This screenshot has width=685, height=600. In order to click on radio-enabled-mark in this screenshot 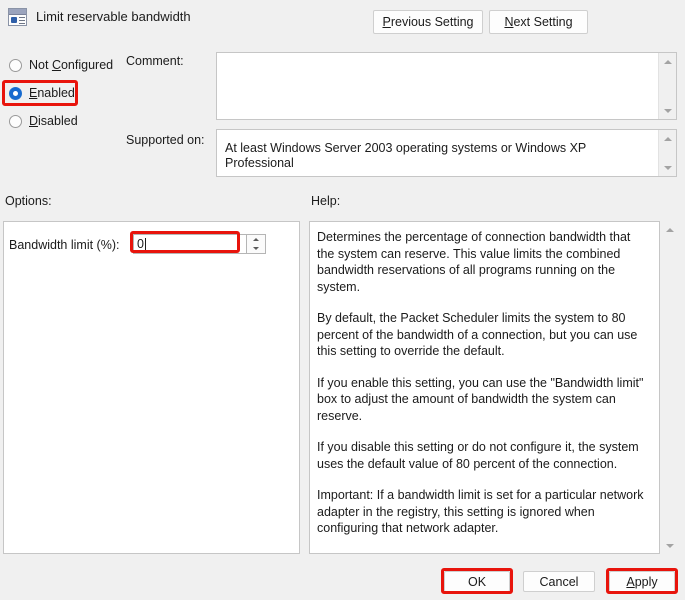, I will do `click(15, 93)`.